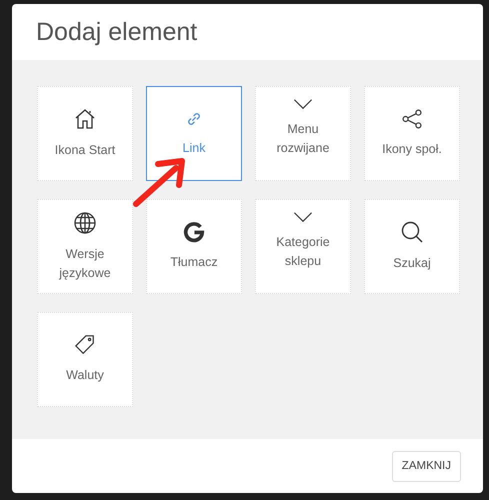 The height and width of the screenshot is (500, 489). What do you see at coordinates (412, 119) in the screenshot?
I see `share-icon` at bounding box center [412, 119].